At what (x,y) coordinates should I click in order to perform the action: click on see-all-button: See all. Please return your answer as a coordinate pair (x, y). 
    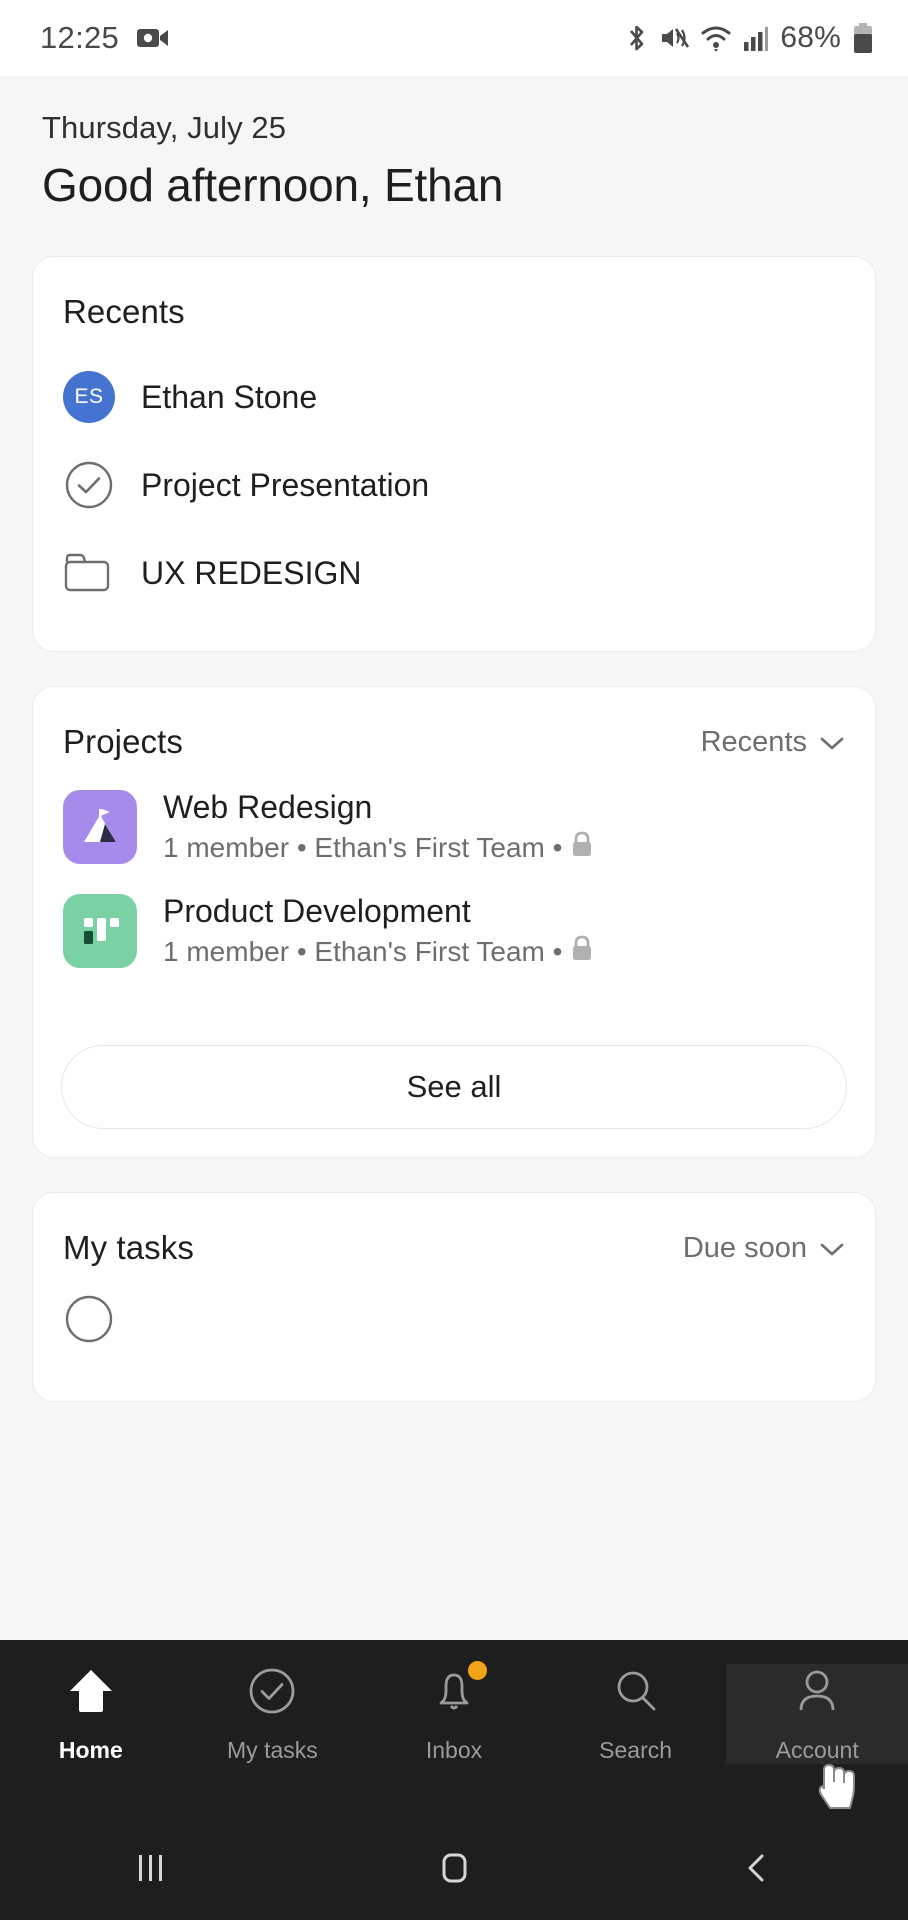
    Looking at the image, I should click on (454, 1087).